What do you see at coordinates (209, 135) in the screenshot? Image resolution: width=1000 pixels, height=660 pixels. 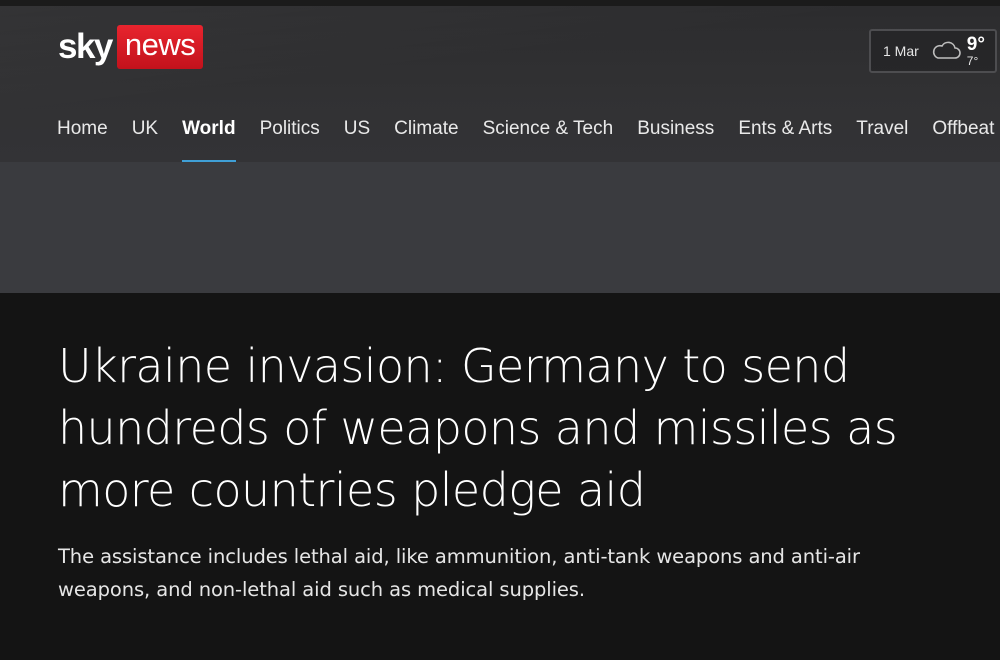 I see `nav-item-world: World` at bounding box center [209, 135].